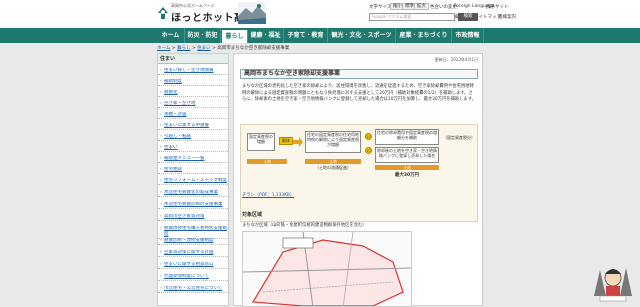  What do you see at coordinates (359, 74) in the screenshot?
I see `page-title: 高岡市まちなか空き家除却支援事業` at bounding box center [359, 74].